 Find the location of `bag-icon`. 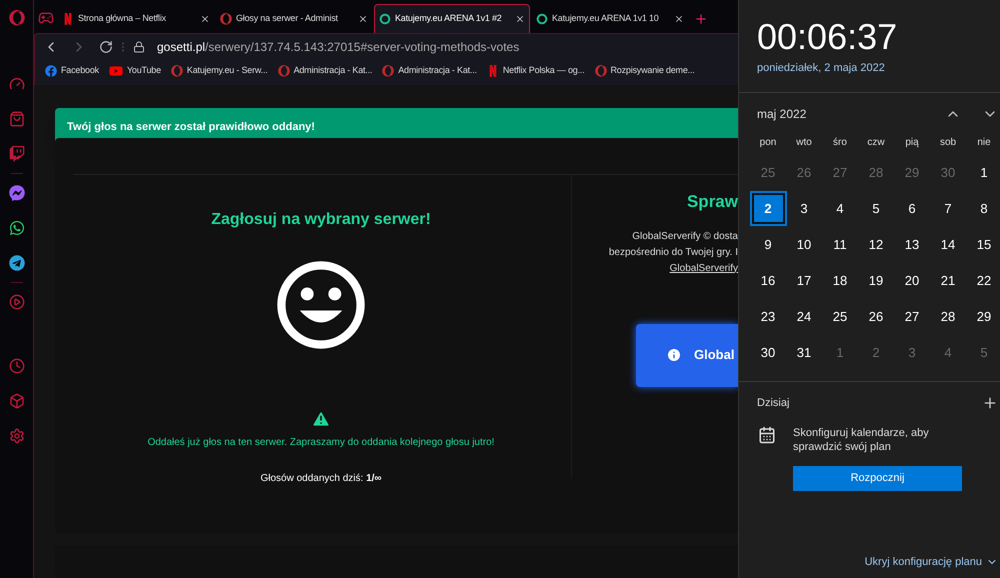

bag-icon is located at coordinates (16, 119).